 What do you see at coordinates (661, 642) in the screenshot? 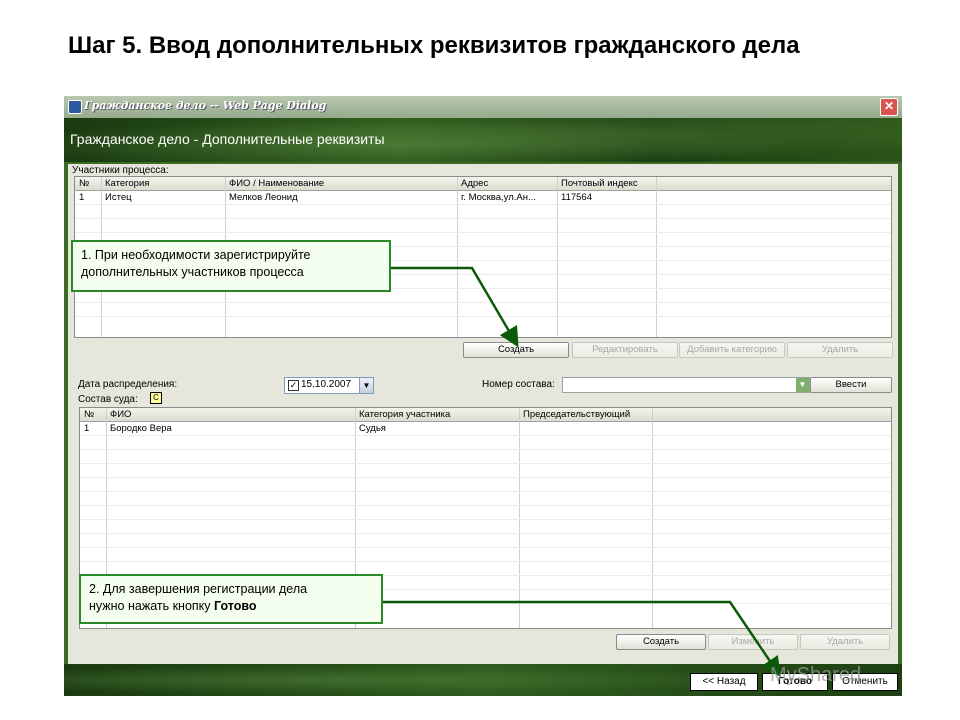
I see `court-create-button: Создать` at bounding box center [661, 642].